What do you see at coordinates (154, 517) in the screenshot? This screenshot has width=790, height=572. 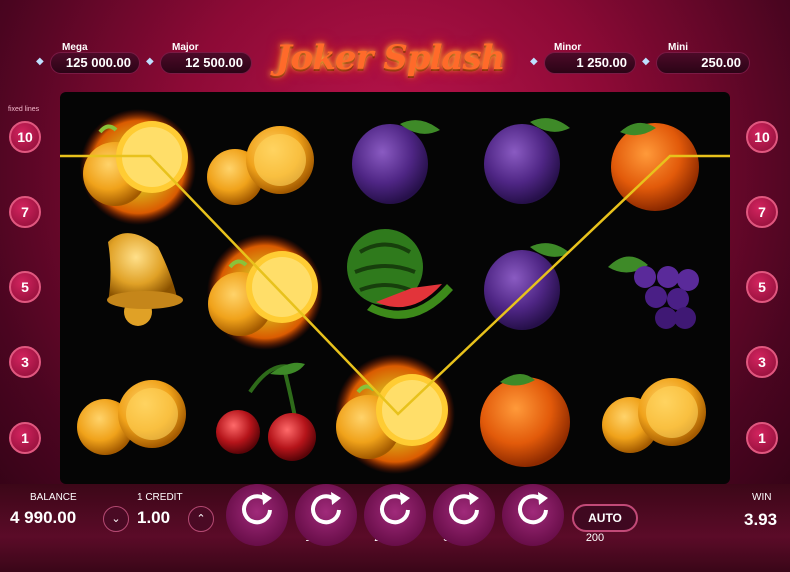 I see `credit-value: 1.00` at bounding box center [154, 517].